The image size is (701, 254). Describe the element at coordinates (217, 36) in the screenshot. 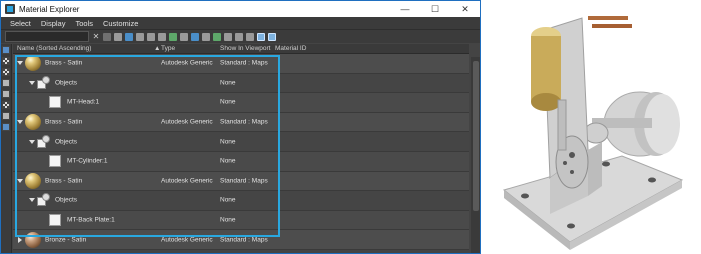

I see `materials-icon` at that location.